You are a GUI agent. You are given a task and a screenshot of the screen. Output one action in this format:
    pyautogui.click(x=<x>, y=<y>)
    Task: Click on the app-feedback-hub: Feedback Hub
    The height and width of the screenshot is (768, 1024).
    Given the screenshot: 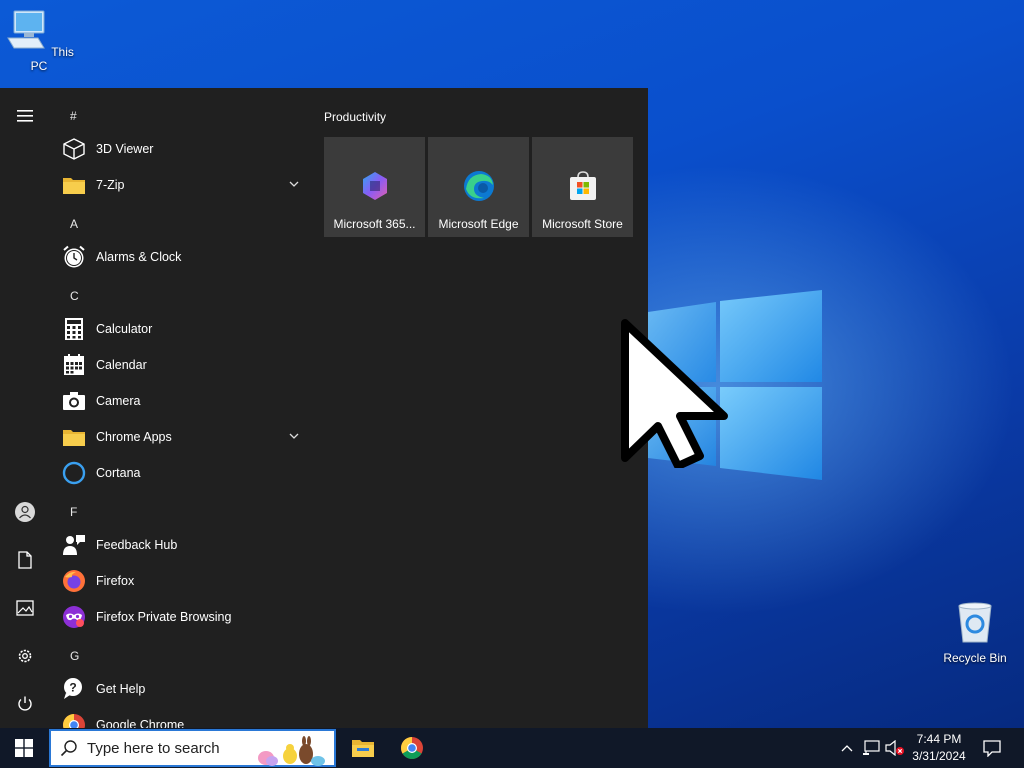 What is the action you would take?
    pyautogui.click(x=186, y=545)
    